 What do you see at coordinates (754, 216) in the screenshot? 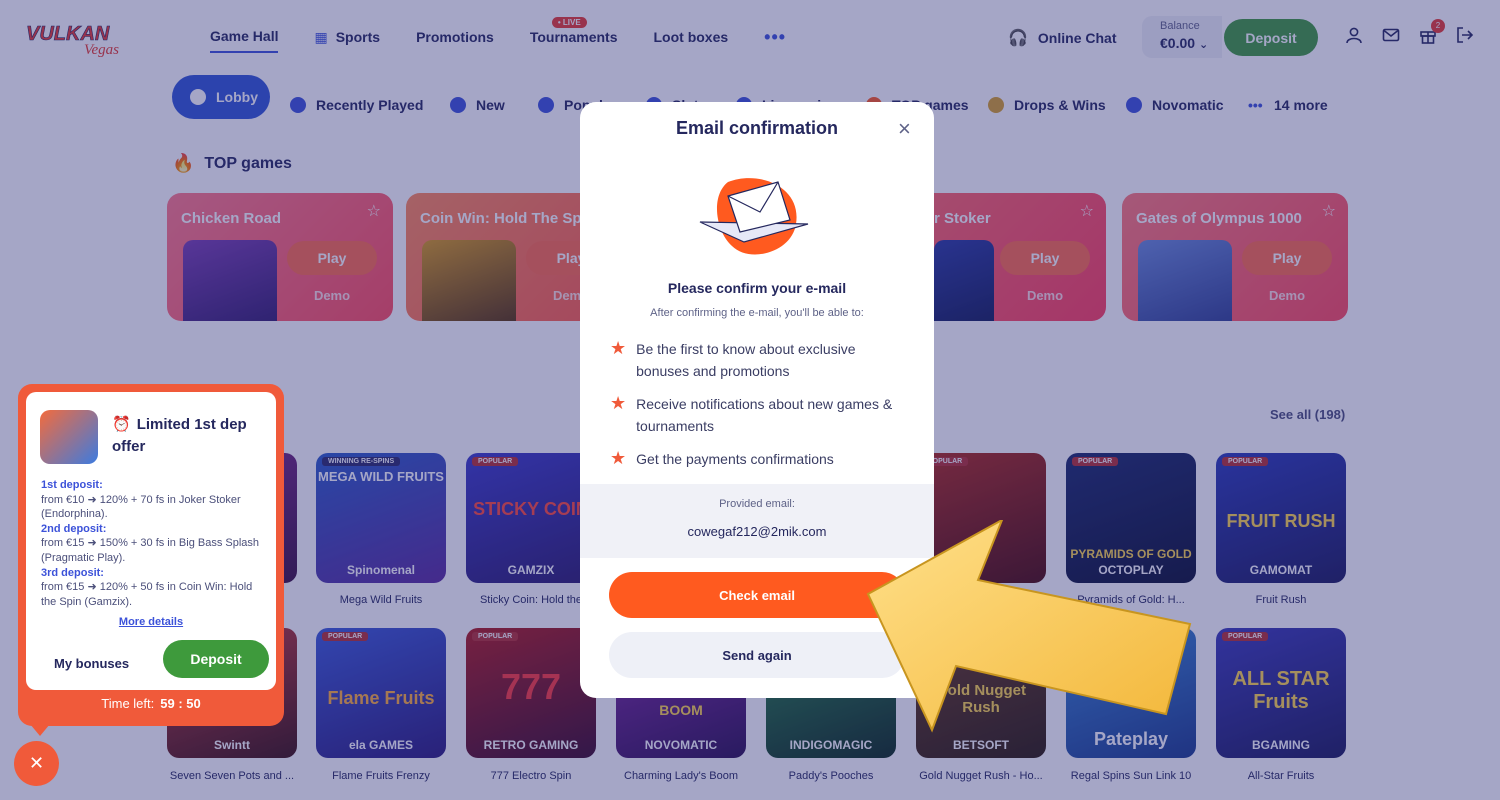
I see `paper-plane-envelope-illustration` at bounding box center [754, 216].